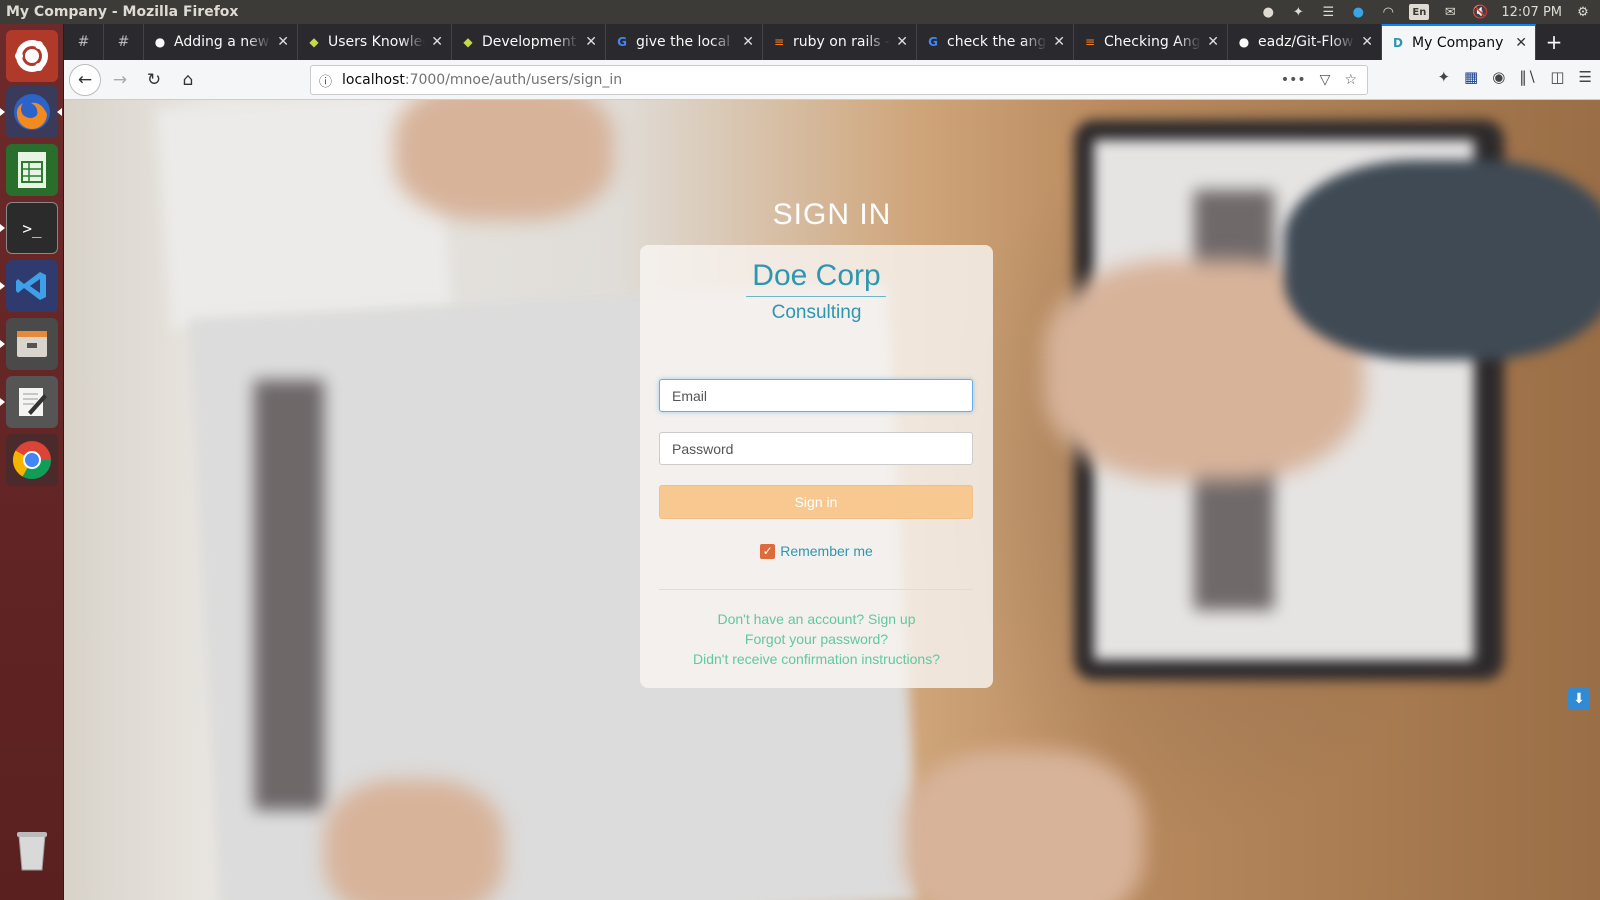 The width and height of the screenshot is (1600, 900). Describe the element at coordinates (414, 840) in the screenshot. I see `background-hand-bottom-left` at that location.